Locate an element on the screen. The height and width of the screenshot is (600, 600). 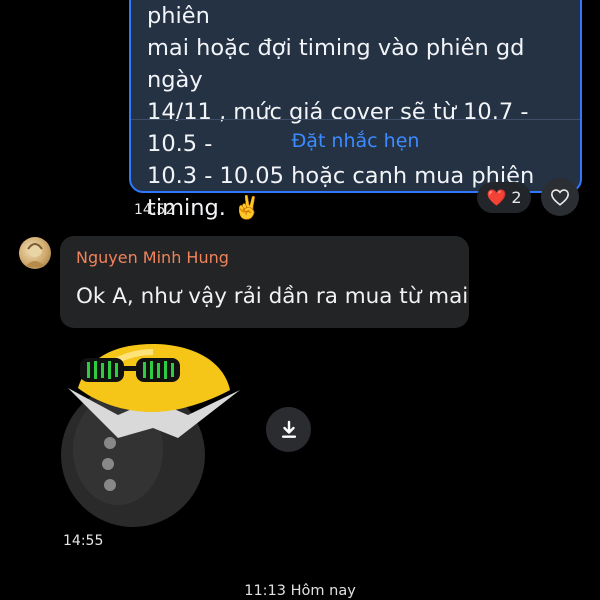
avatar is located at coordinates (35, 253).